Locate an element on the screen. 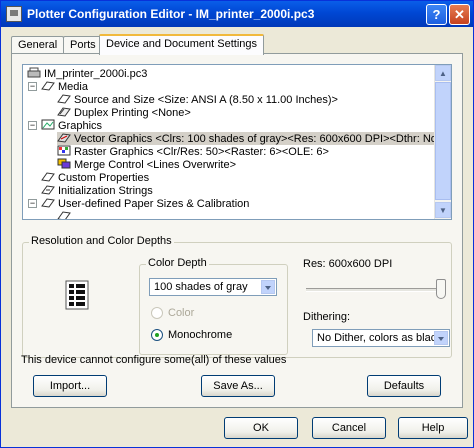  monochrome-radio-label: Monochrome is located at coordinates (200, 335).